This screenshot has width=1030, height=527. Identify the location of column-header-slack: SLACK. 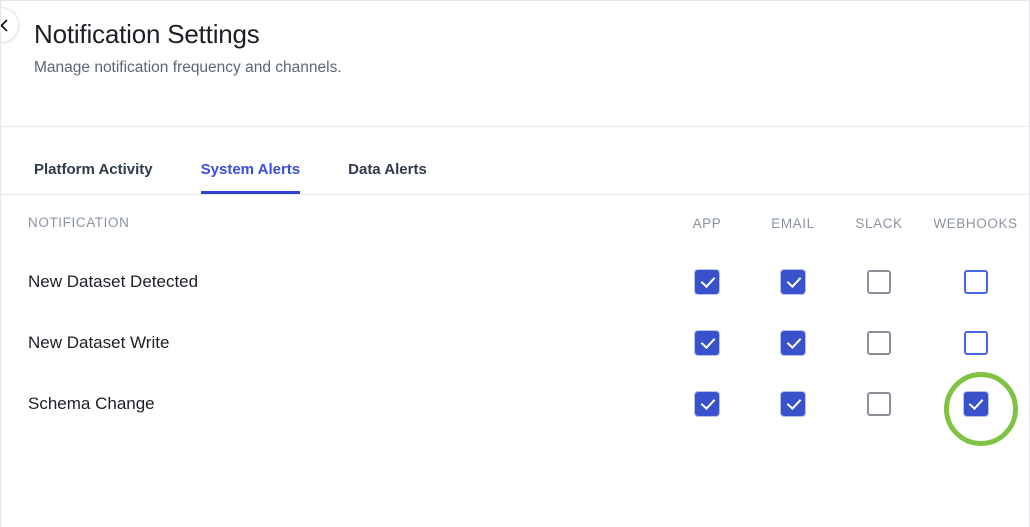
(879, 223).